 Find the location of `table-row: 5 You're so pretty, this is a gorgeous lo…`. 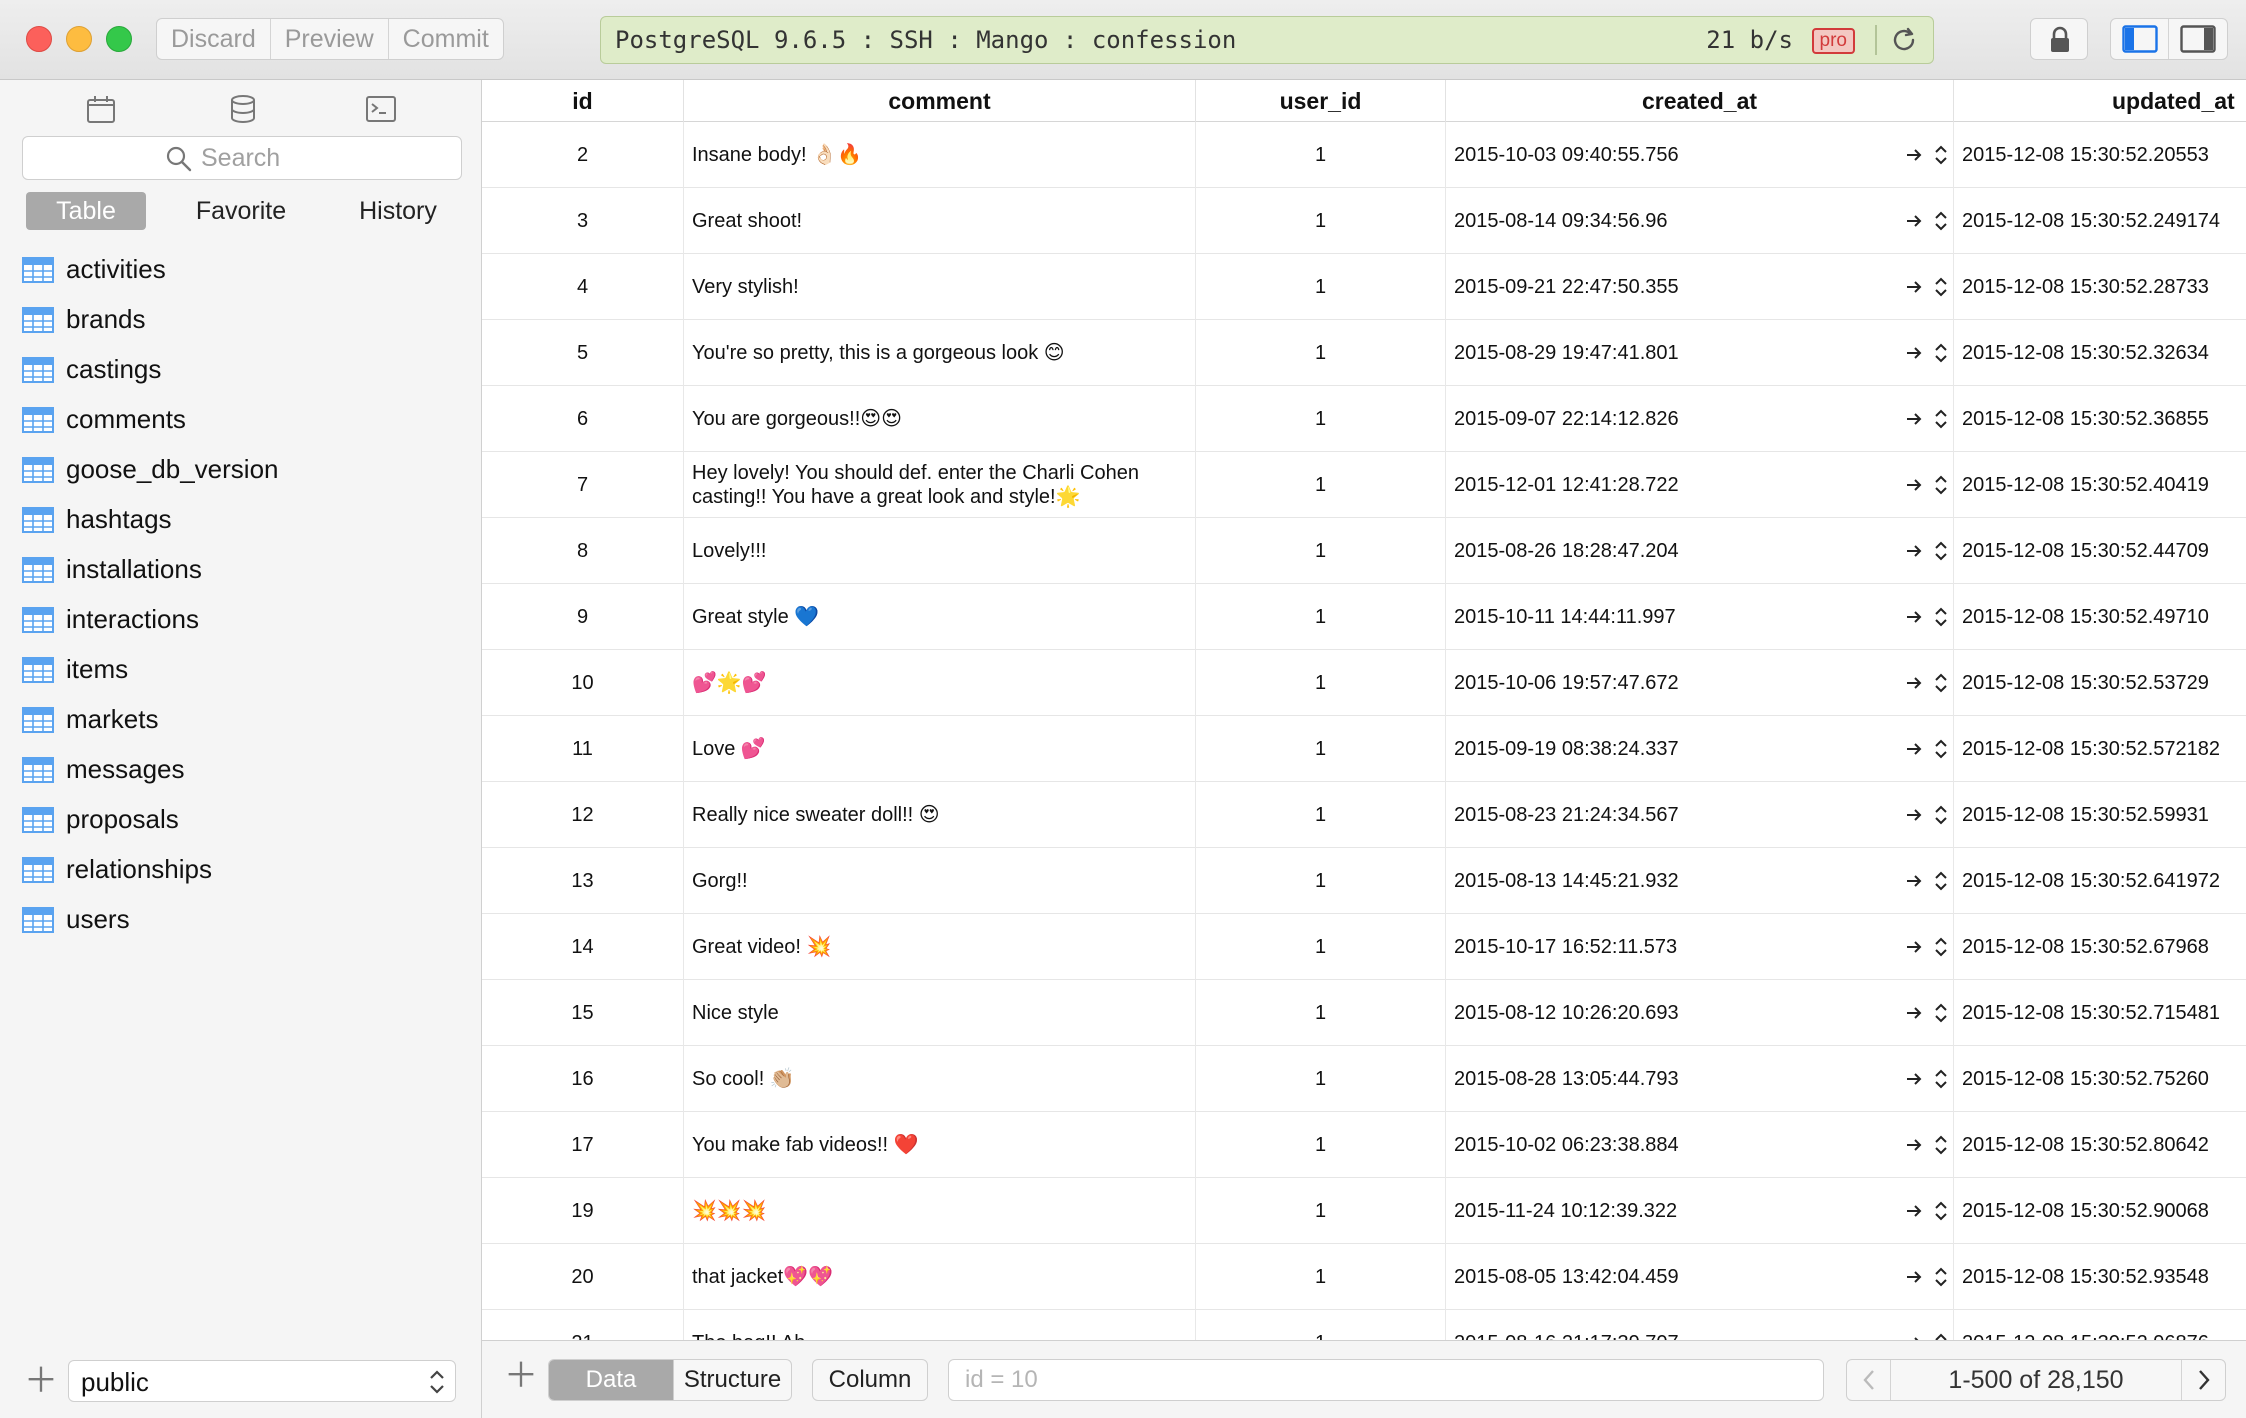

table-row: 5 You're so pretty, this is a gorgeous lo… is located at coordinates (1364, 353).